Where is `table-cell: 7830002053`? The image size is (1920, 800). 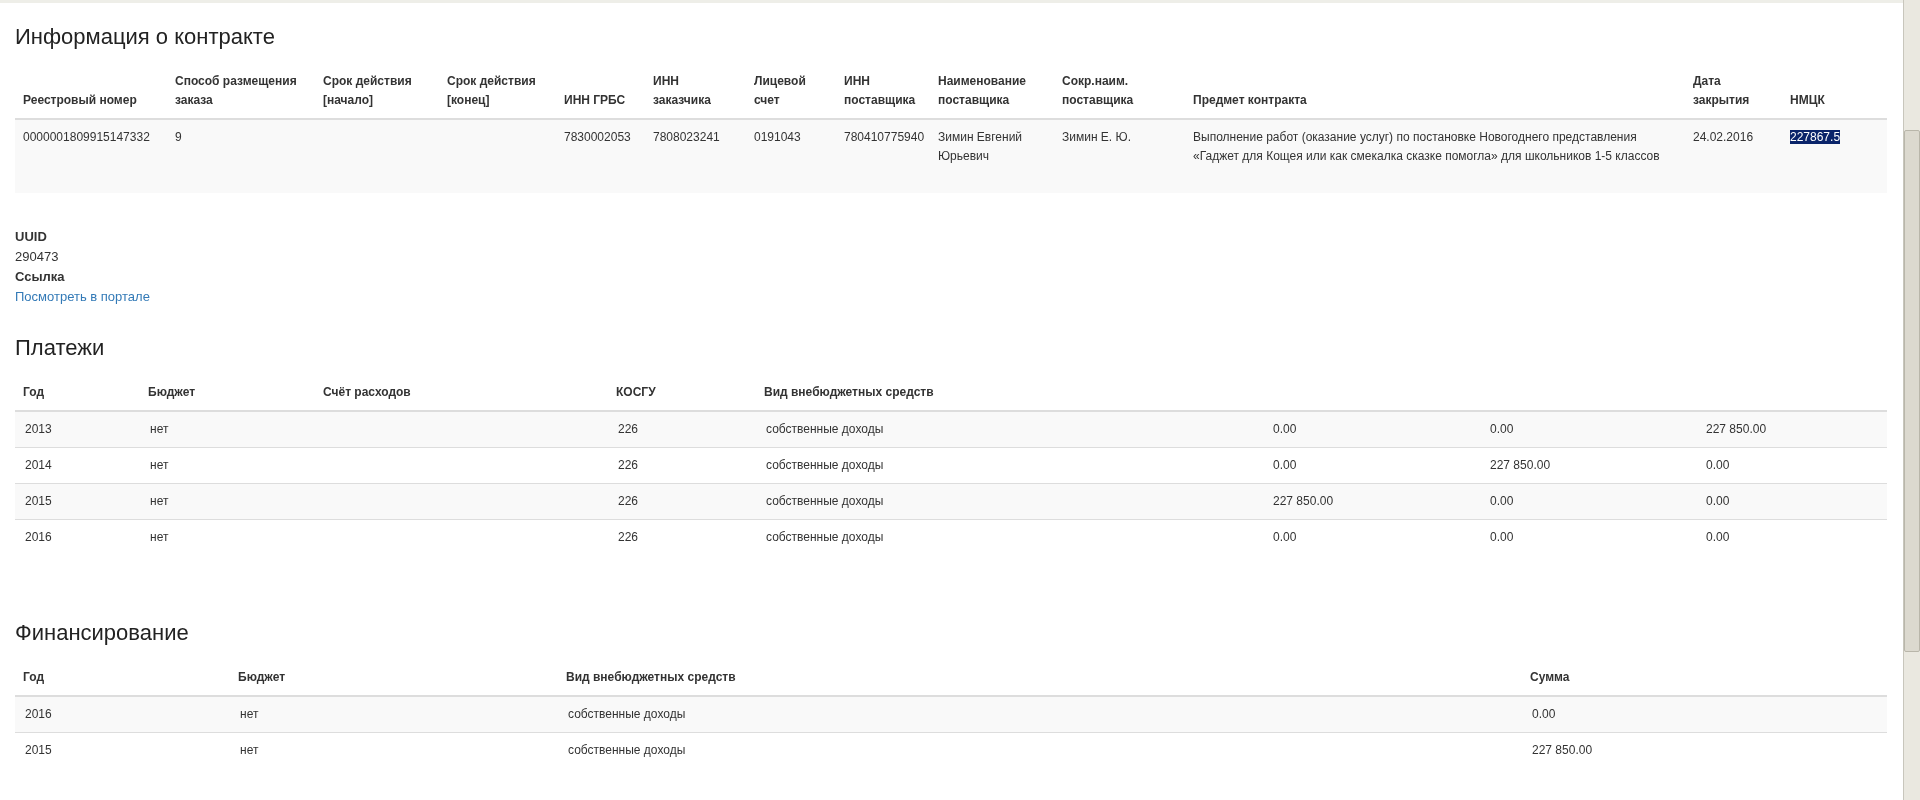 table-cell: 7830002053 is located at coordinates (600, 156).